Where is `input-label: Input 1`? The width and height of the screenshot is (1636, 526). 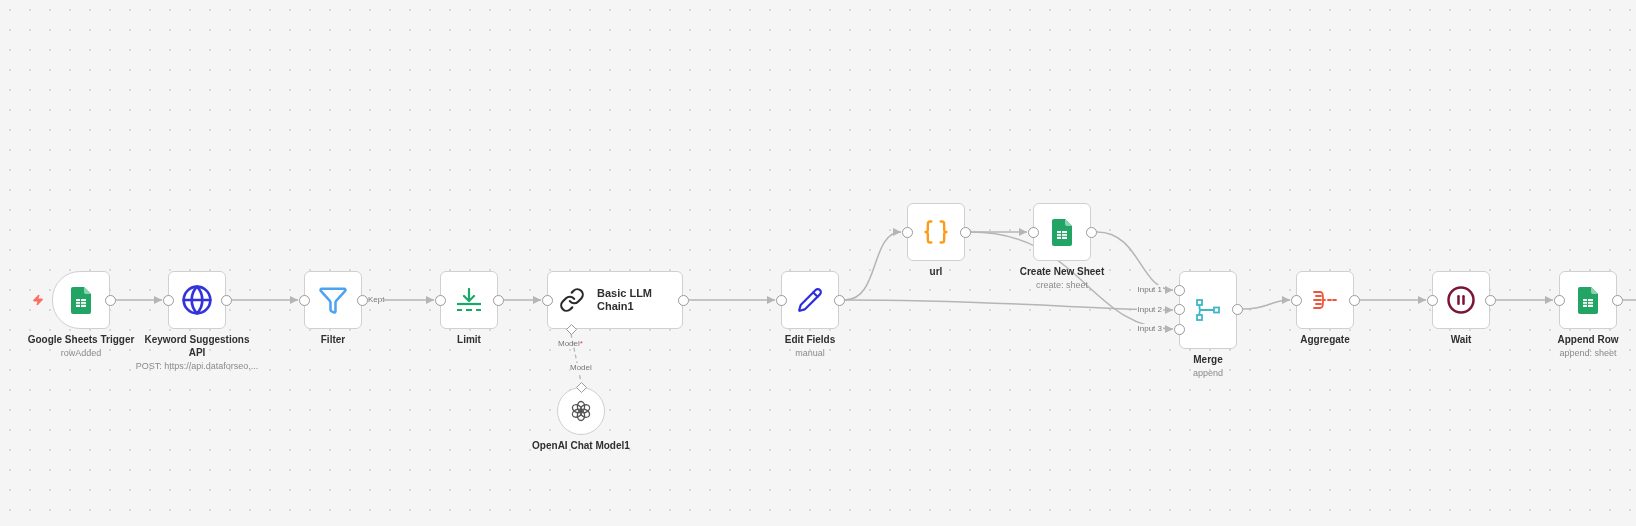 input-label: Input 1 is located at coordinates (1149, 290).